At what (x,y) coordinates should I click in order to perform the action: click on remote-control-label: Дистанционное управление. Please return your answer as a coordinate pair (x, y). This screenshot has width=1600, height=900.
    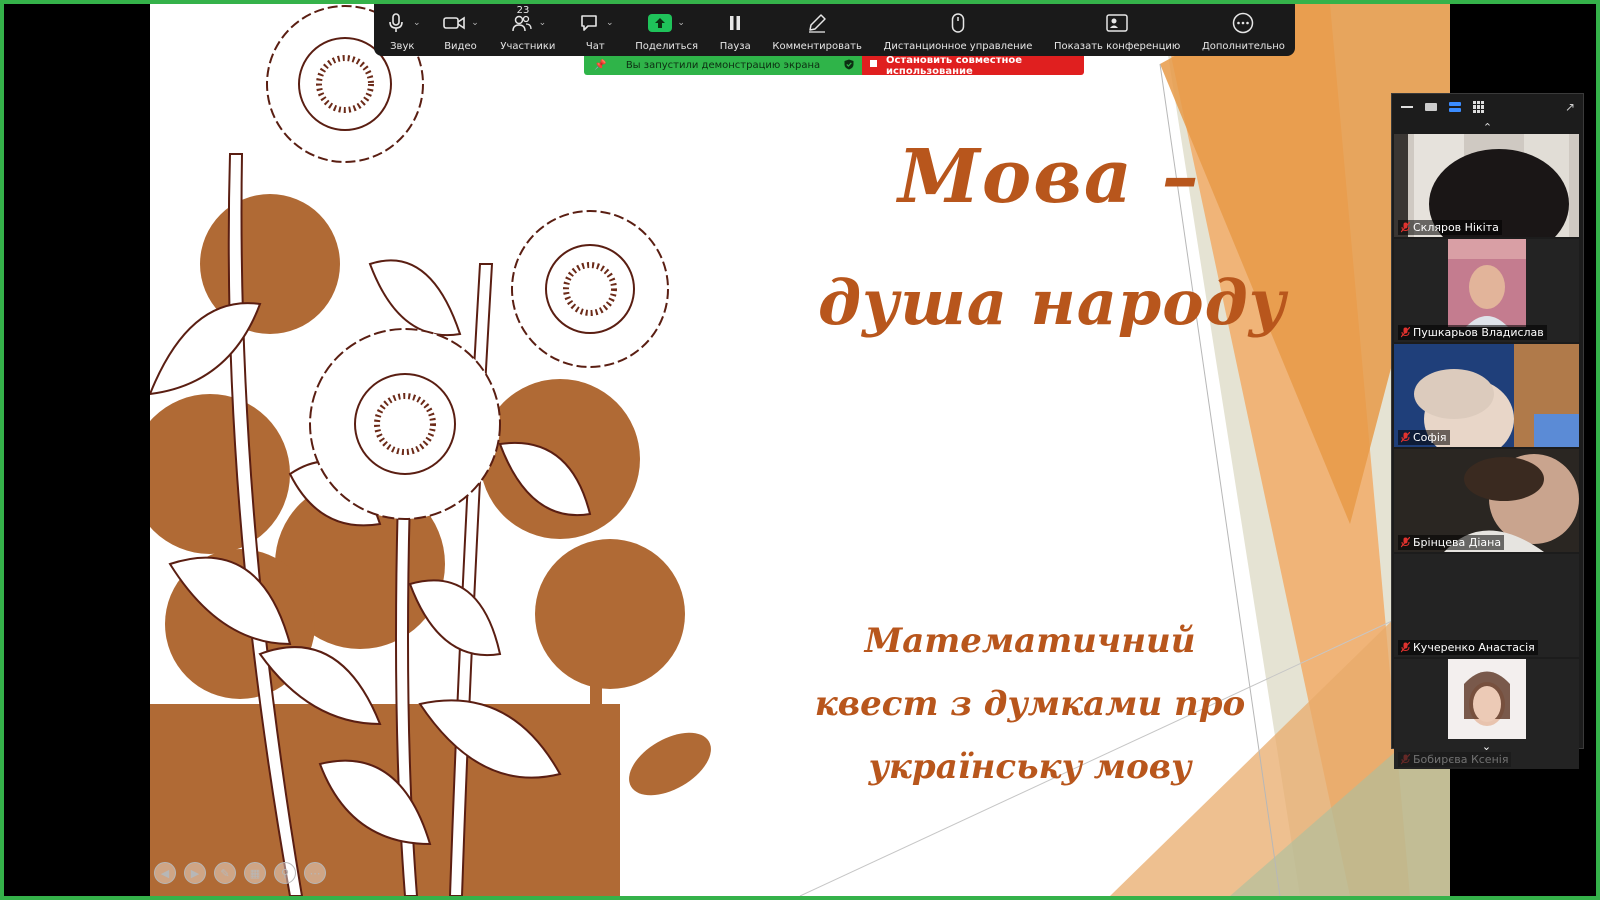
    Looking at the image, I should click on (958, 46).